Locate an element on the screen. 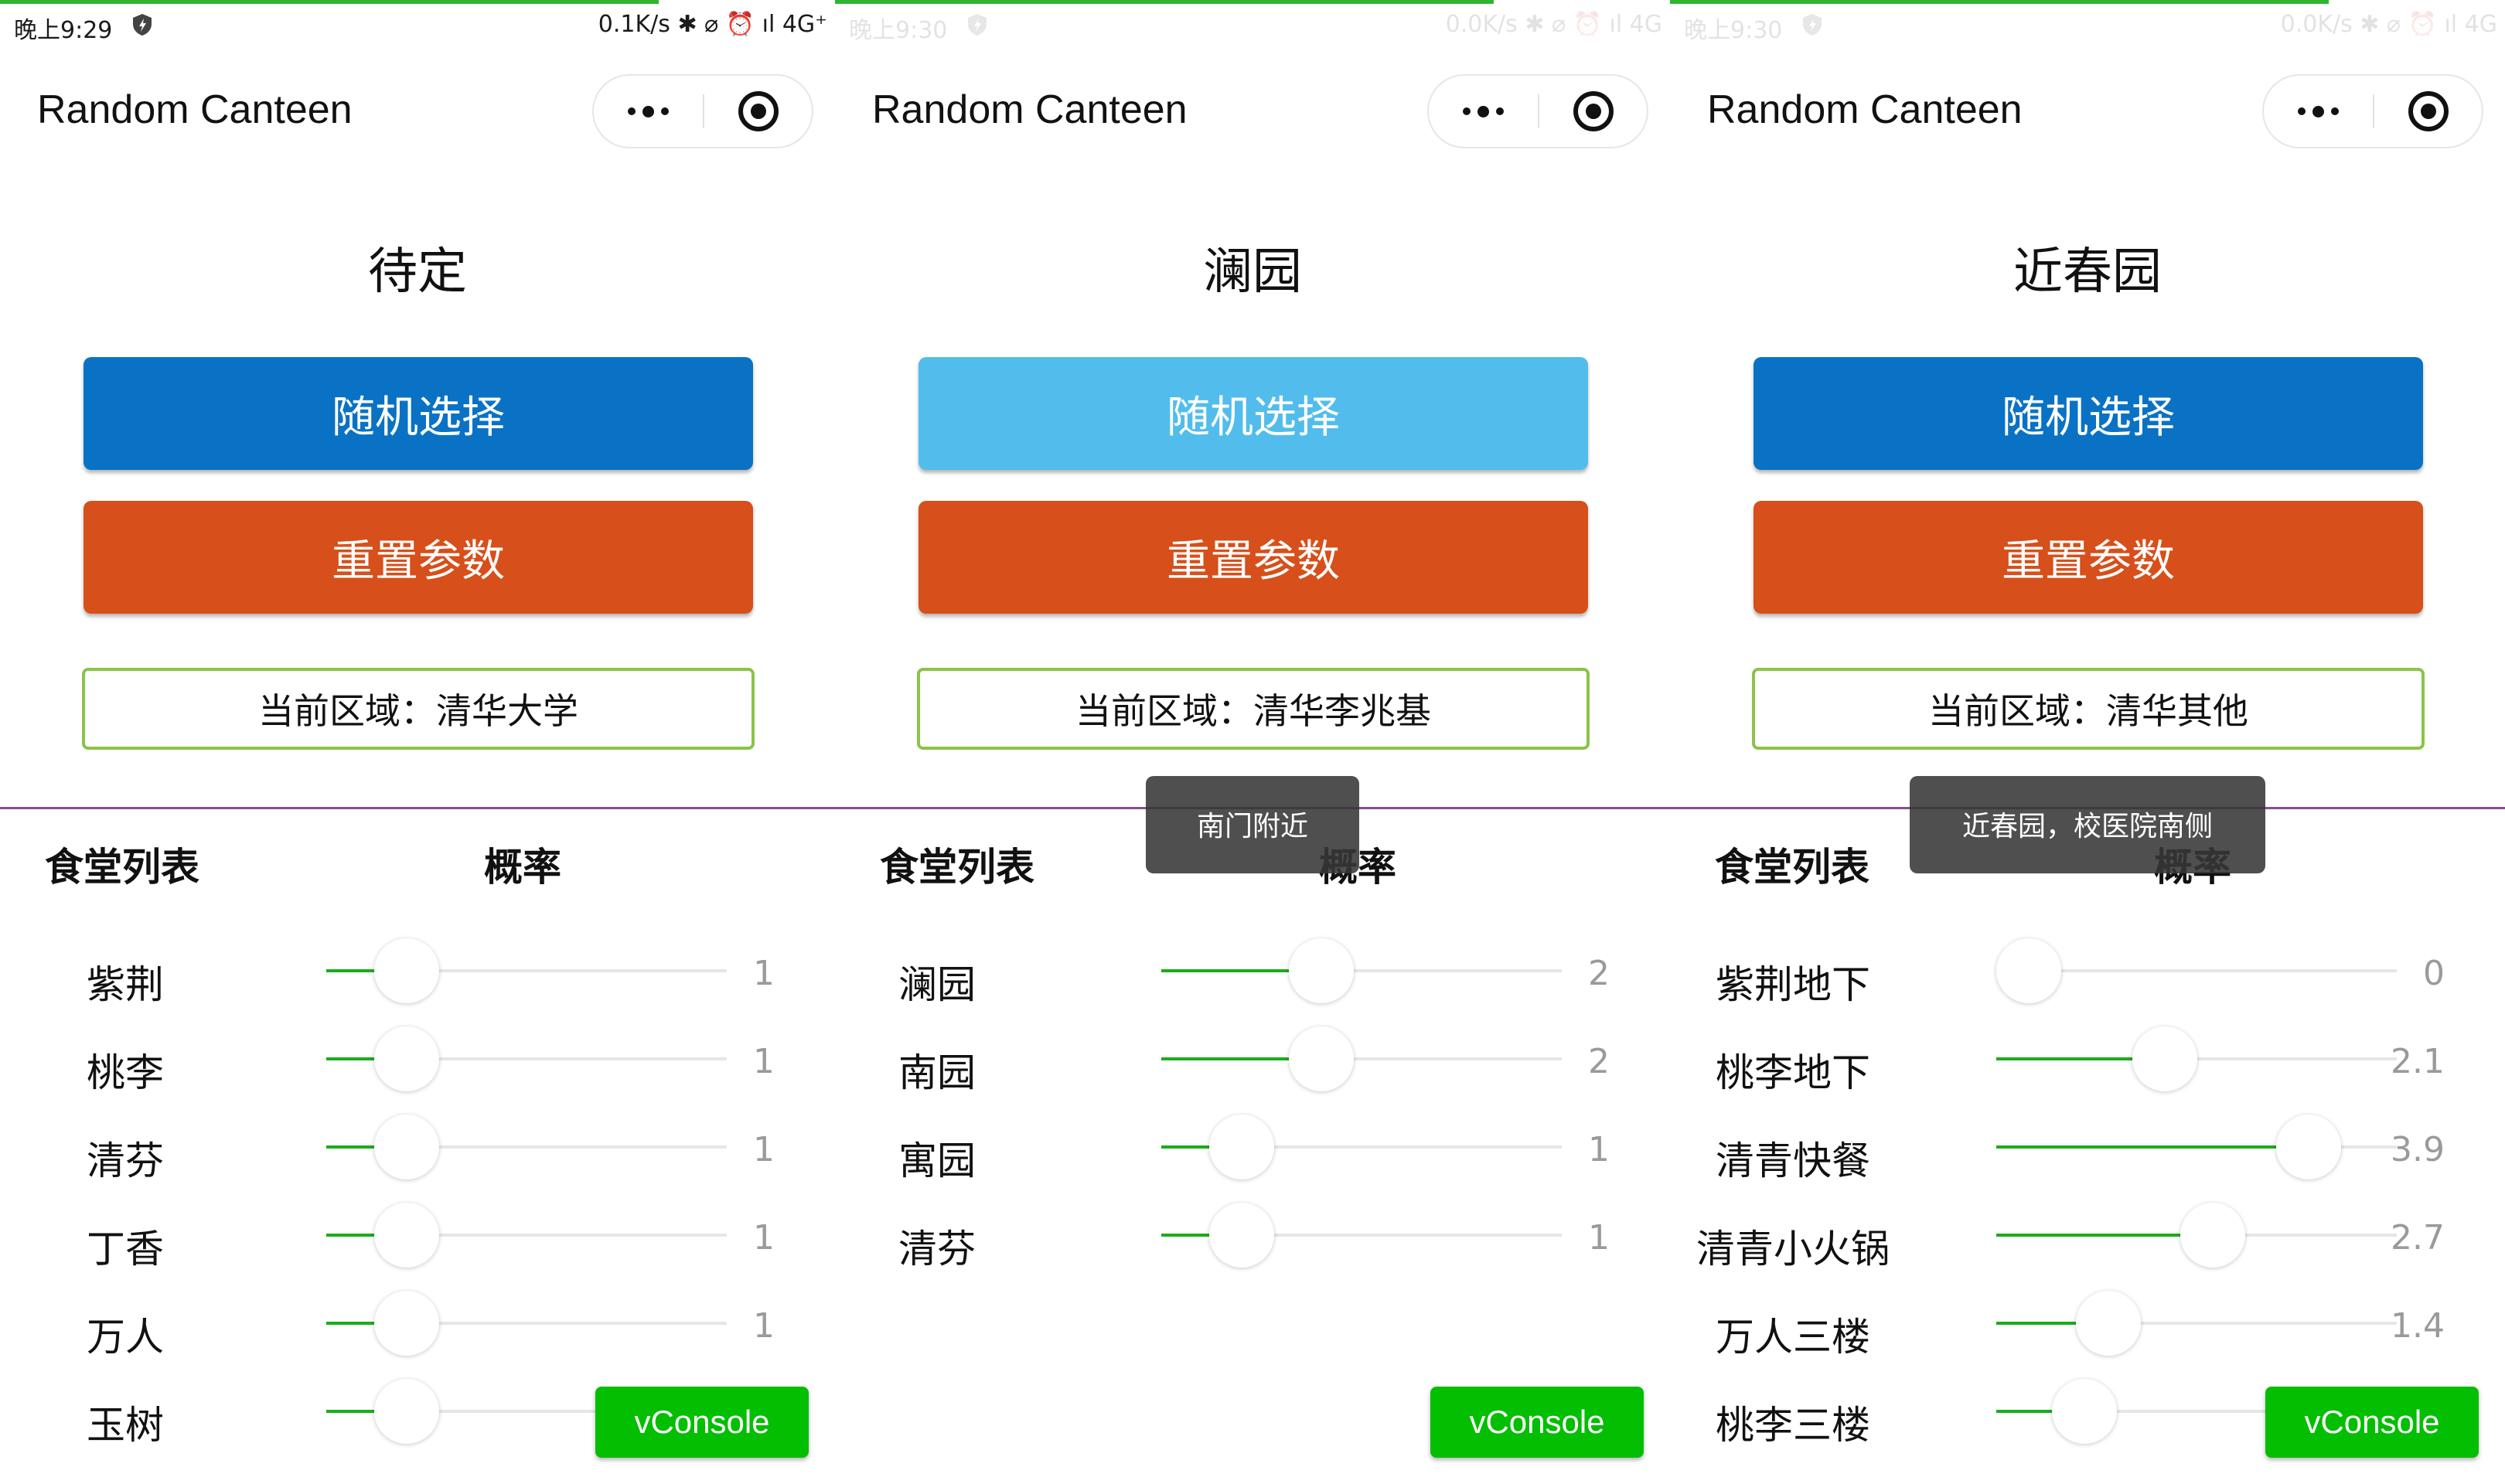  list-header-probability: 概率 is located at coordinates (522, 867).